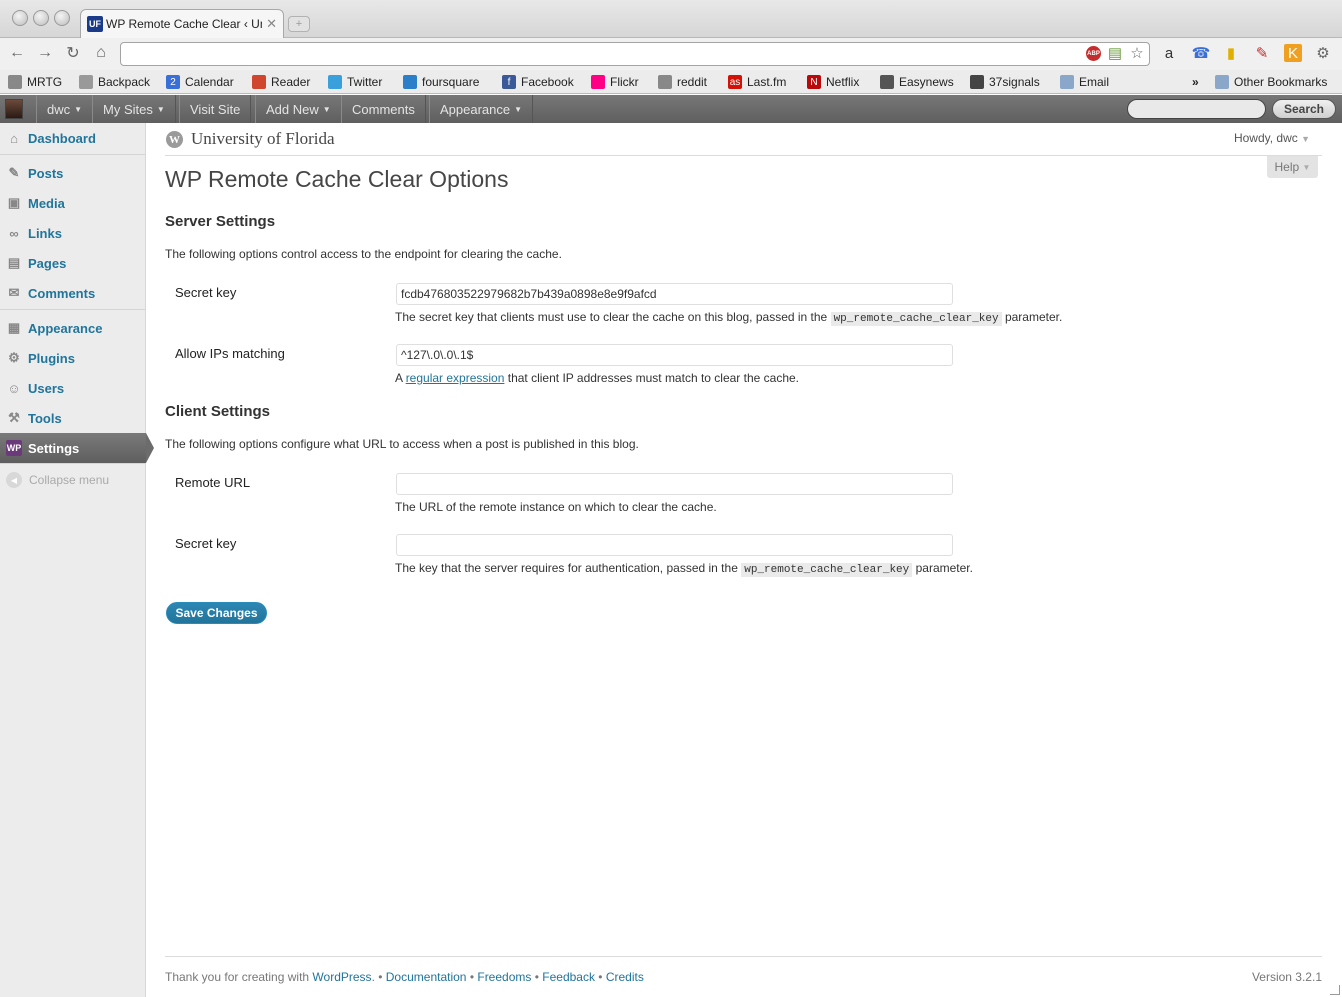 The height and width of the screenshot is (997, 1342). Describe the element at coordinates (291, 82) in the screenshot. I see `bookmark-label: Reader` at that location.